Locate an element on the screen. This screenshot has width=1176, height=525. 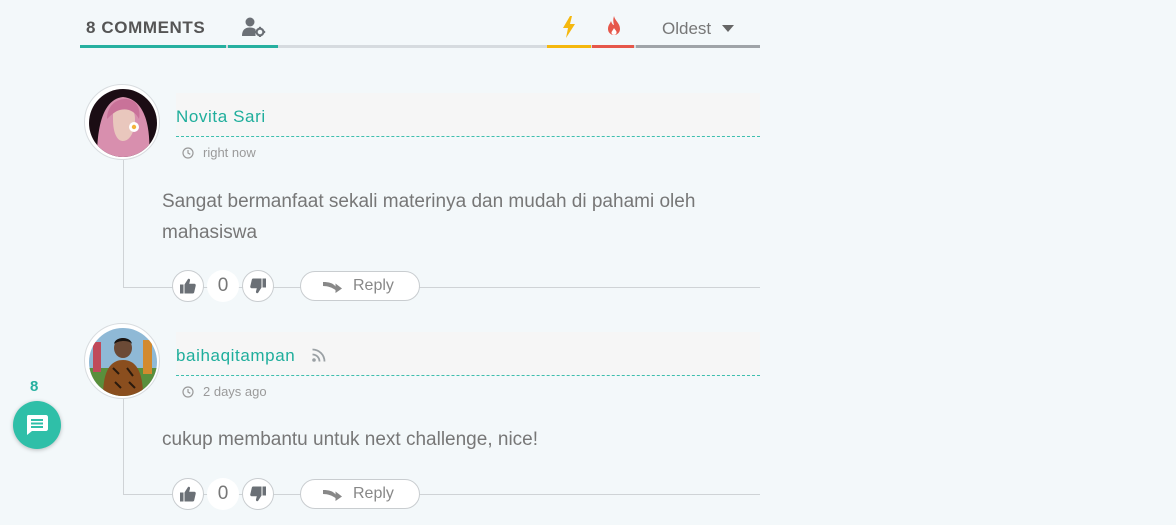
tab-user-underline is located at coordinates (253, 46).